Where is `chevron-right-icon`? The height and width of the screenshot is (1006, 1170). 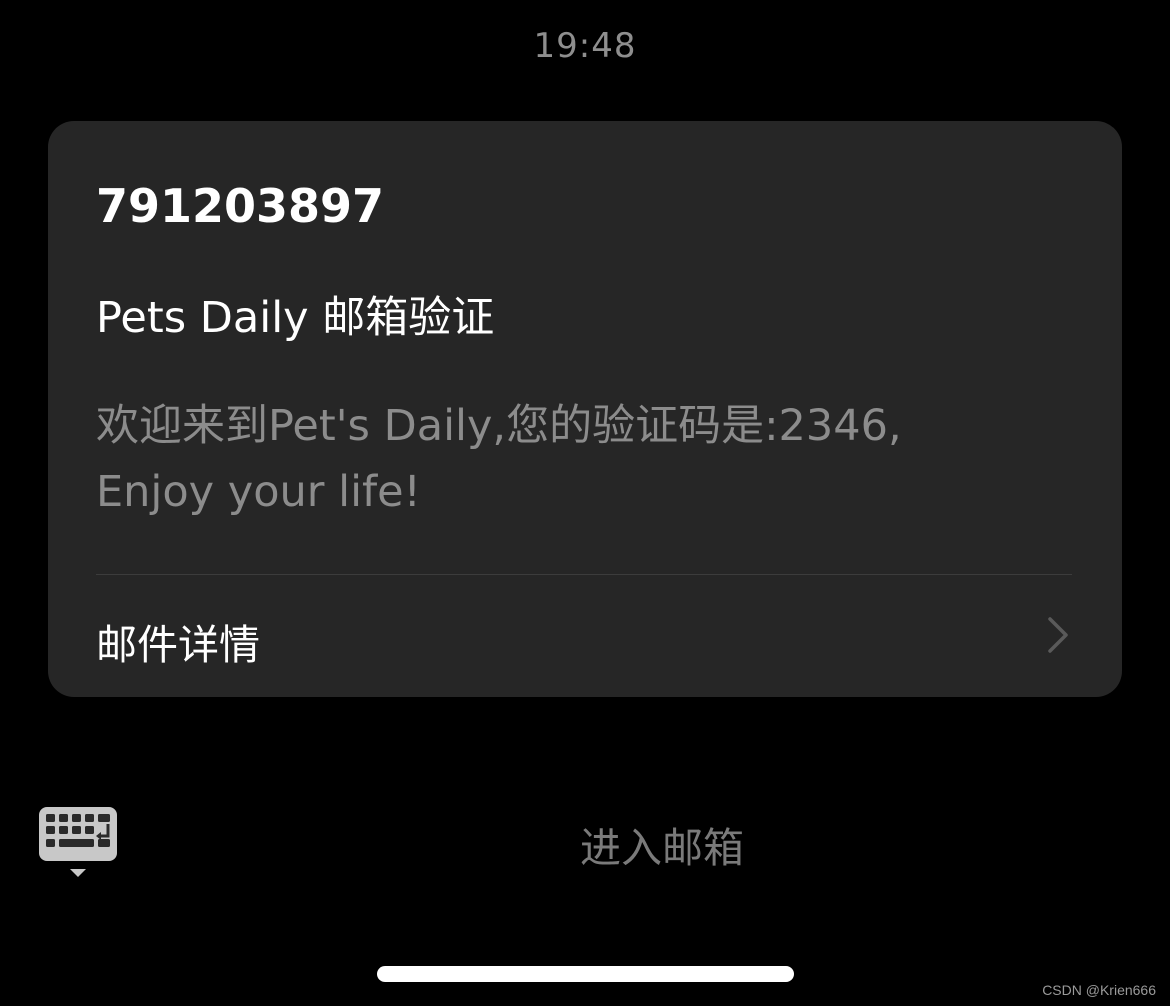 chevron-right-icon is located at coordinates (1058, 635).